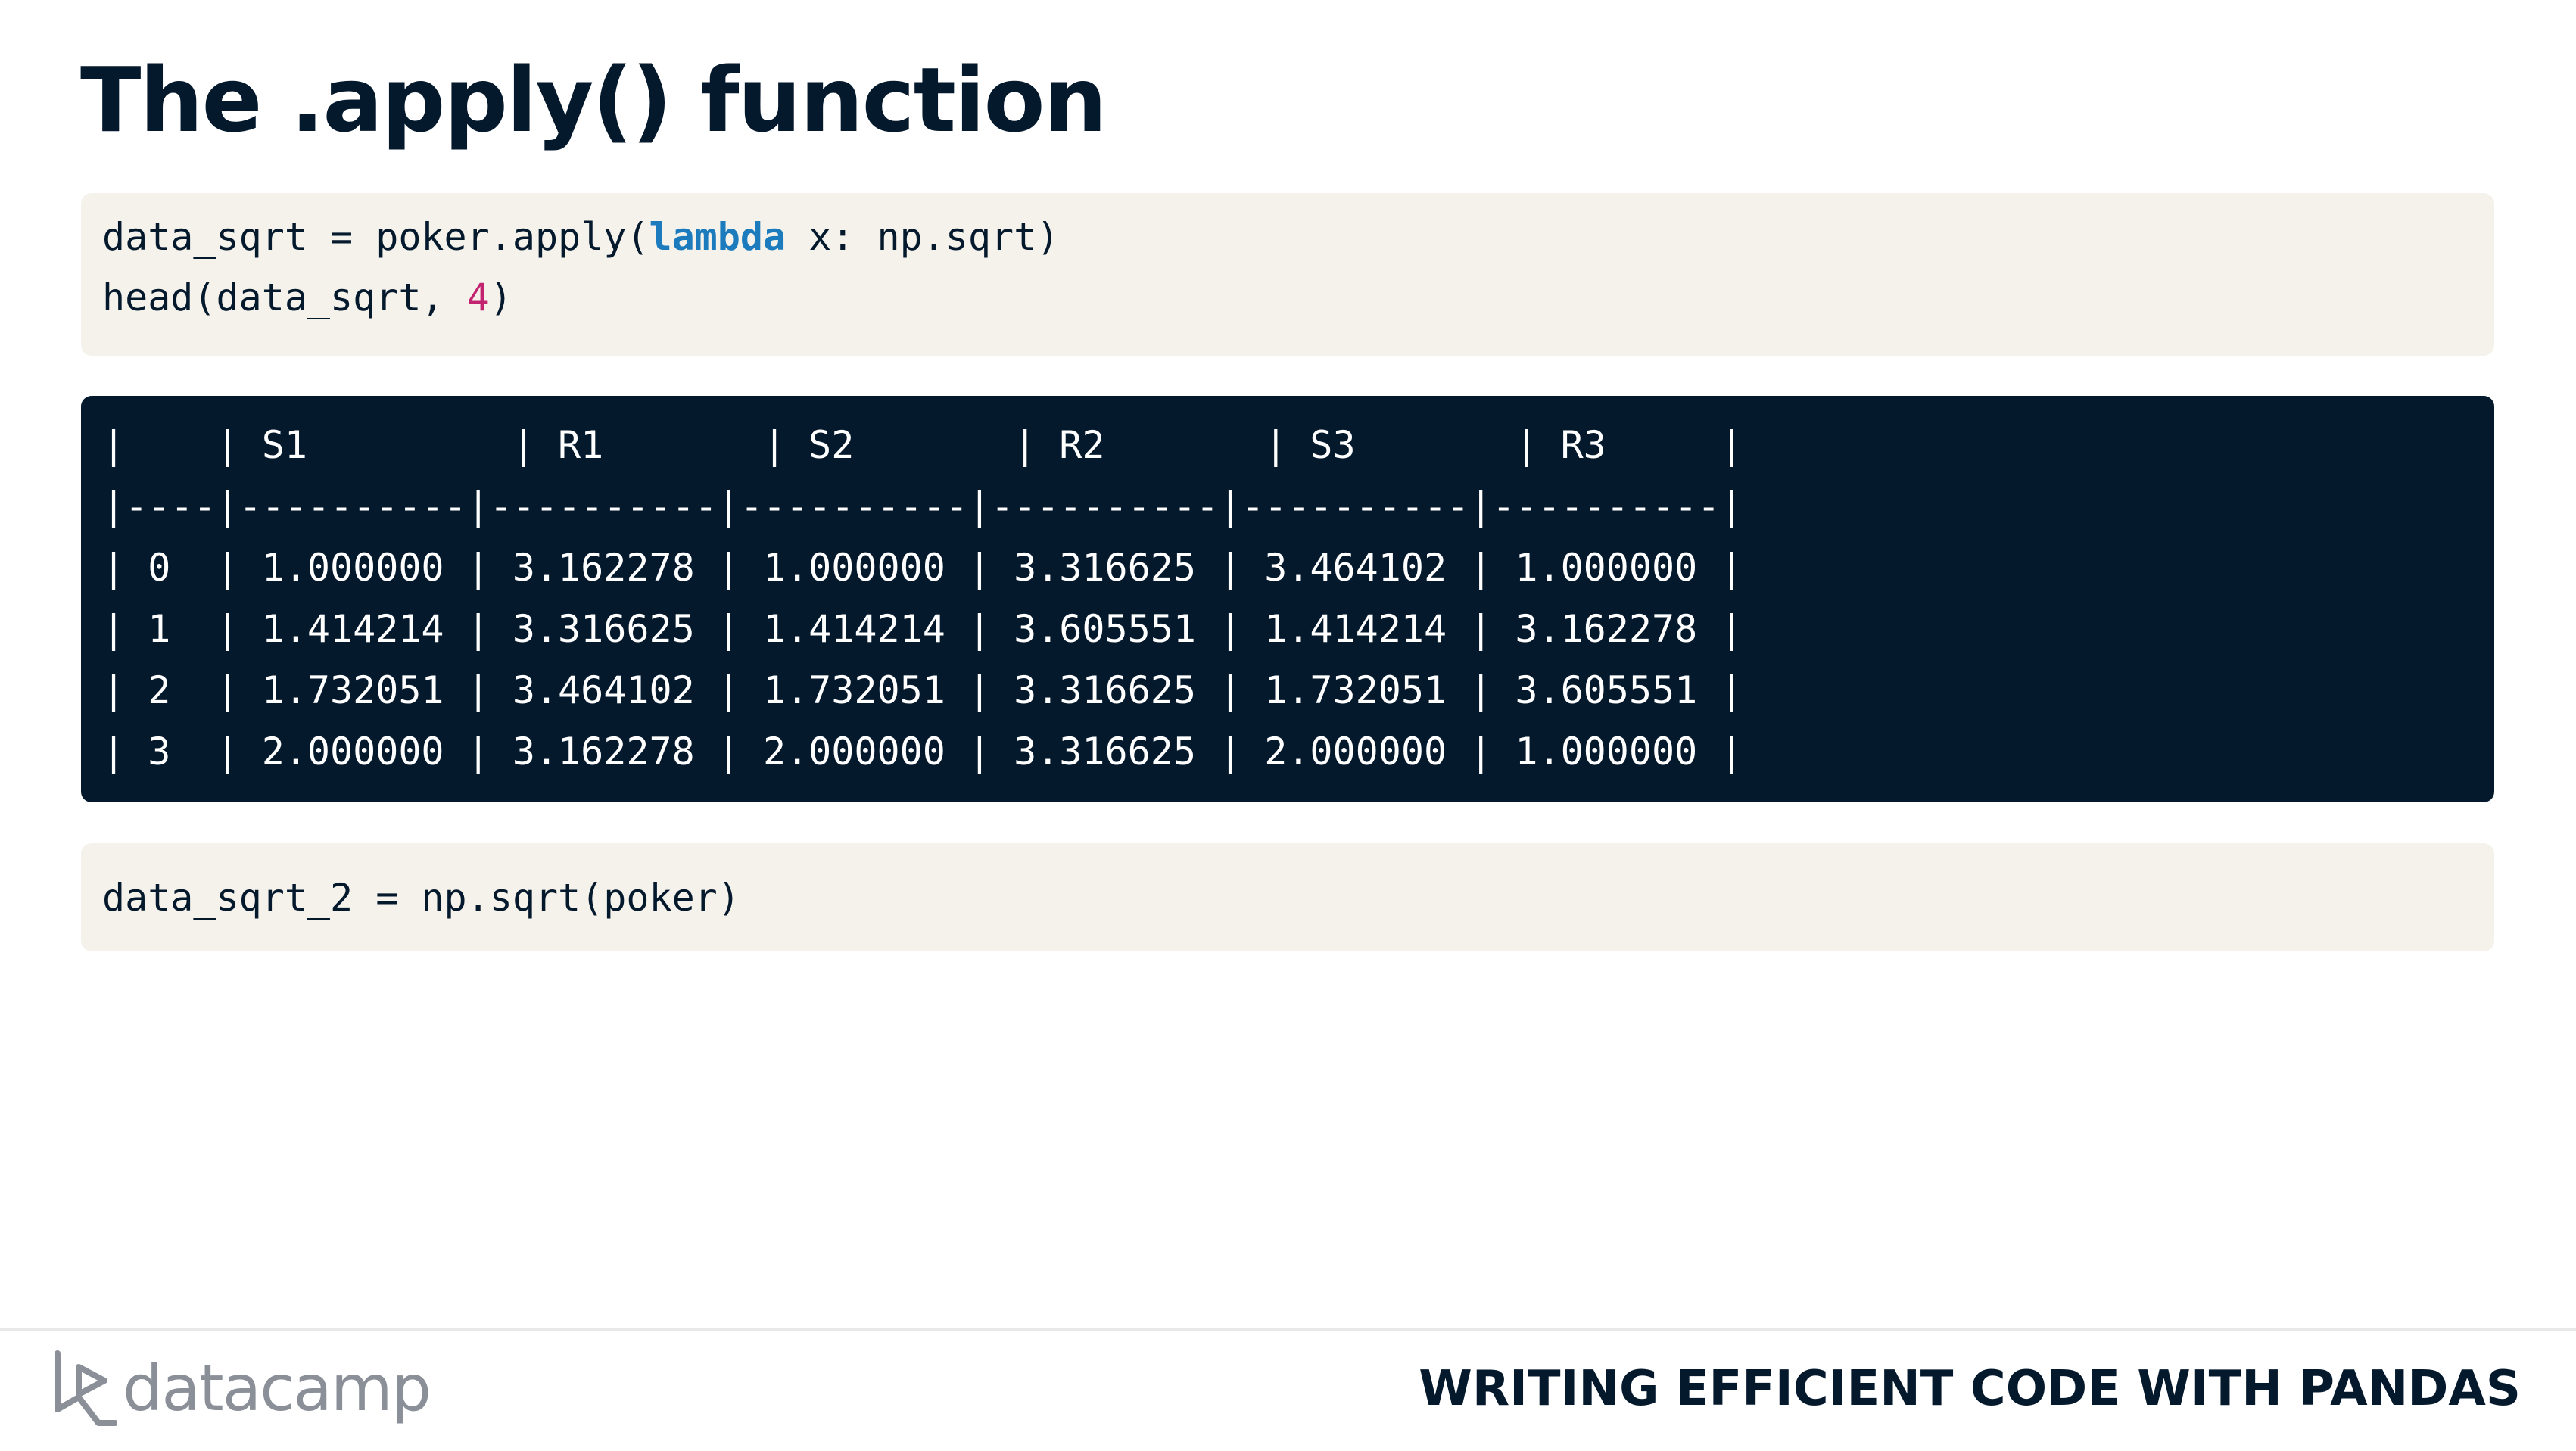  I want to click on logo-wordmark: datacamp, so click(277, 1388).